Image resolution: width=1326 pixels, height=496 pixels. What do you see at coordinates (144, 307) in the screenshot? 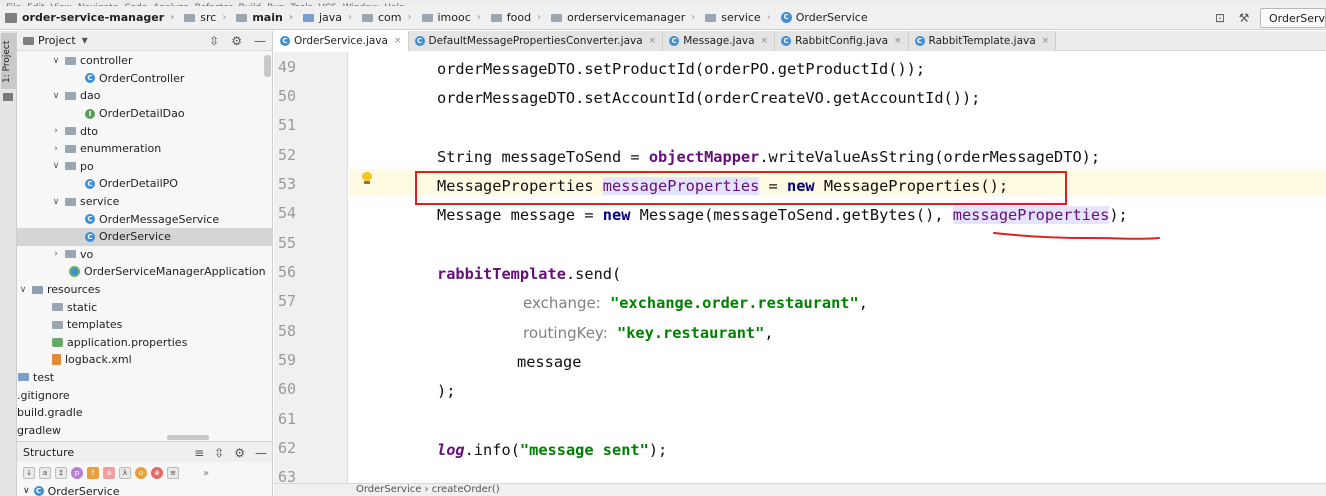
I see `tree-item-static: static` at bounding box center [144, 307].